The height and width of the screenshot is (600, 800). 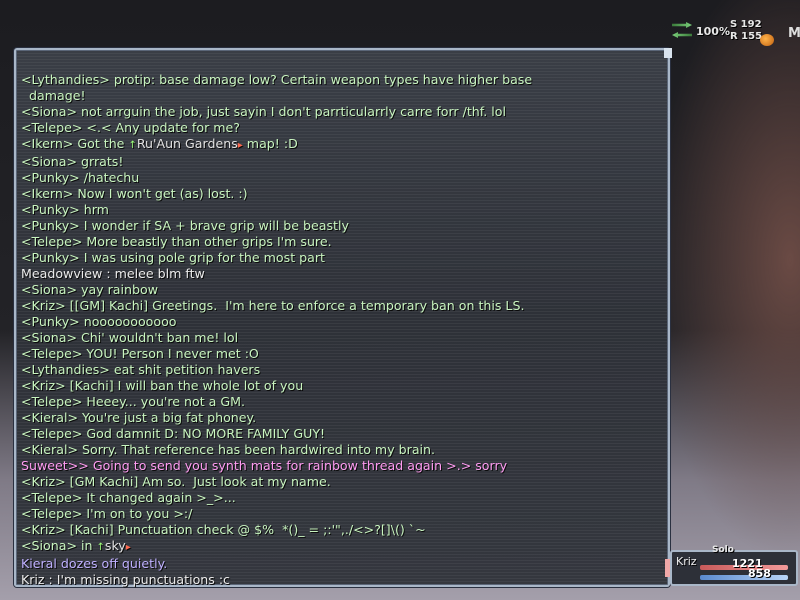 What do you see at coordinates (746, 36) in the screenshot?
I see `status-r-value: R 155` at bounding box center [746, 36].